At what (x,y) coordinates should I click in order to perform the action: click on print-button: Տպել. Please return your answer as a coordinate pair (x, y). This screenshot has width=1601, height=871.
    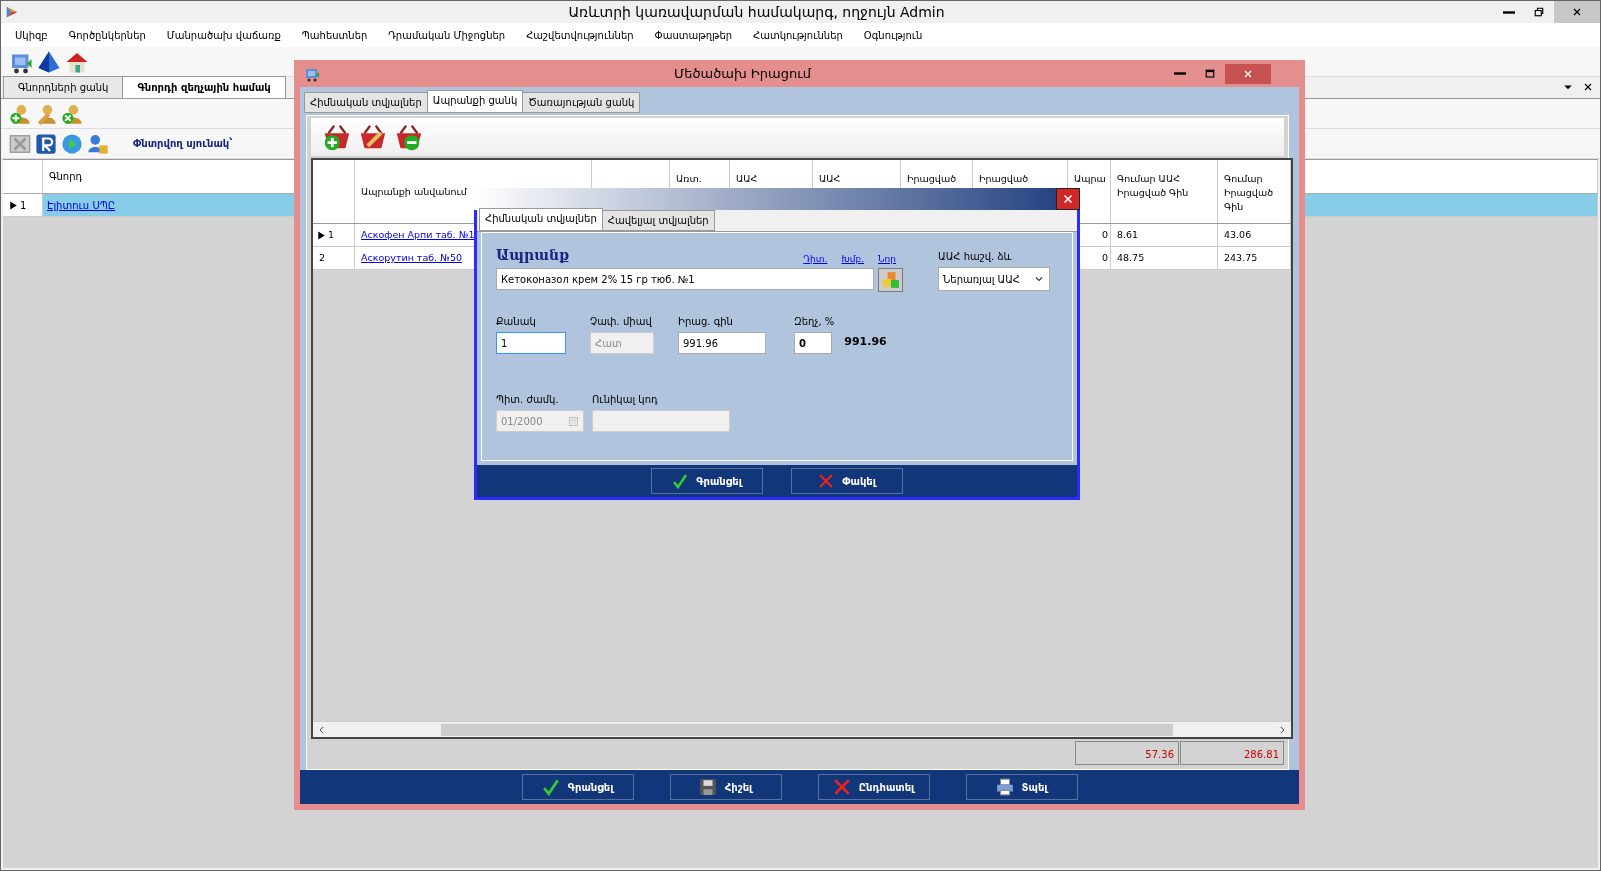
    Looking at the image, I should click on (1021, 787).